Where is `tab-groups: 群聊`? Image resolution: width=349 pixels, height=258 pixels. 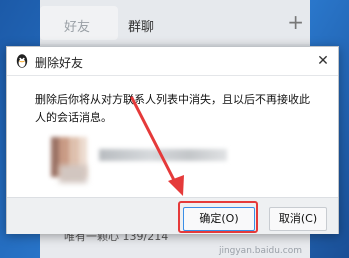
tab-groups: 群聊 is located at coordinates (141, 25).